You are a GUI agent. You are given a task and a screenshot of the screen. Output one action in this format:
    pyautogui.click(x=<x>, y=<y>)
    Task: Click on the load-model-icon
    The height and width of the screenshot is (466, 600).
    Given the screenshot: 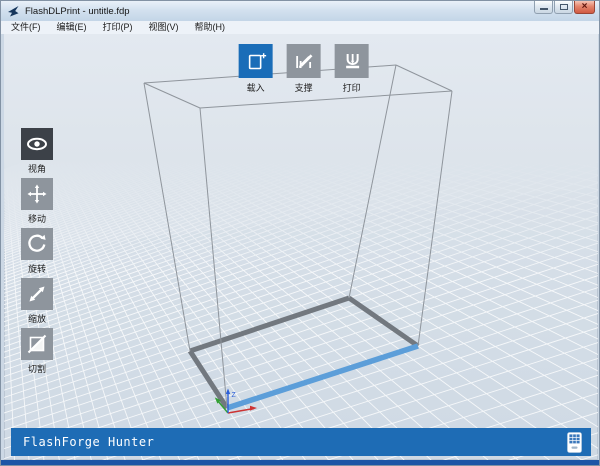 What is the action you would take?
    pyautogui.click(x=257, y=61)
    